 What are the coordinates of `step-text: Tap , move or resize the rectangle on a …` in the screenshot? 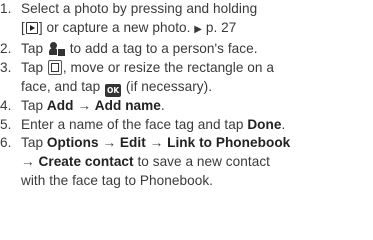 It's located at (147, 78).